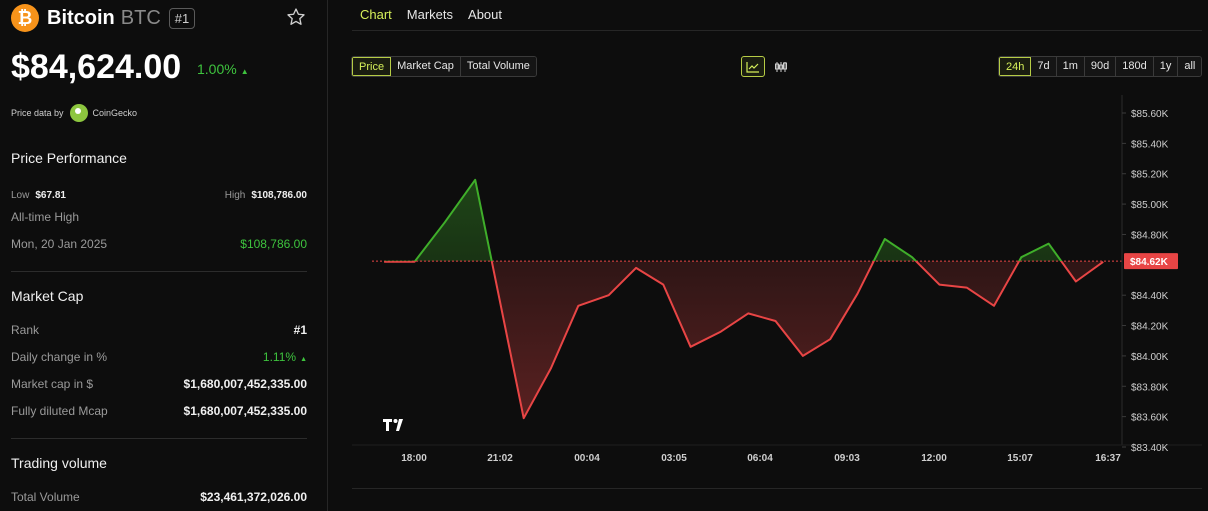 This screenshot has height=511, width=1208. What do you see at coordinates (1108, 458) in the screenshot?
I see `x-tick-label: 16:37` at bounding box center [1108, 458].